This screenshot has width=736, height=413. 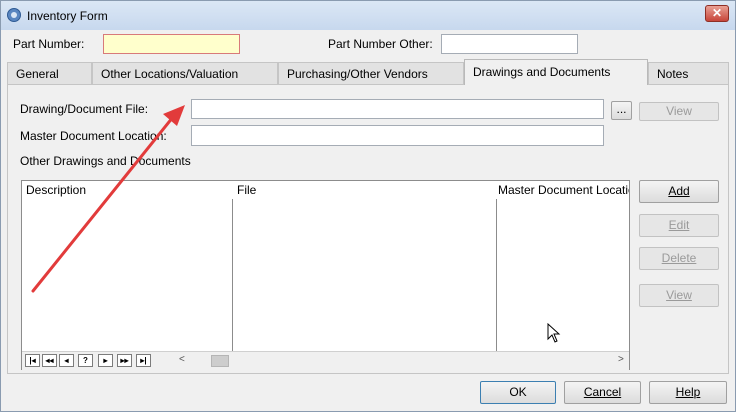 I want to click on cancel-button: Cancel, so click(x=602, y=392).